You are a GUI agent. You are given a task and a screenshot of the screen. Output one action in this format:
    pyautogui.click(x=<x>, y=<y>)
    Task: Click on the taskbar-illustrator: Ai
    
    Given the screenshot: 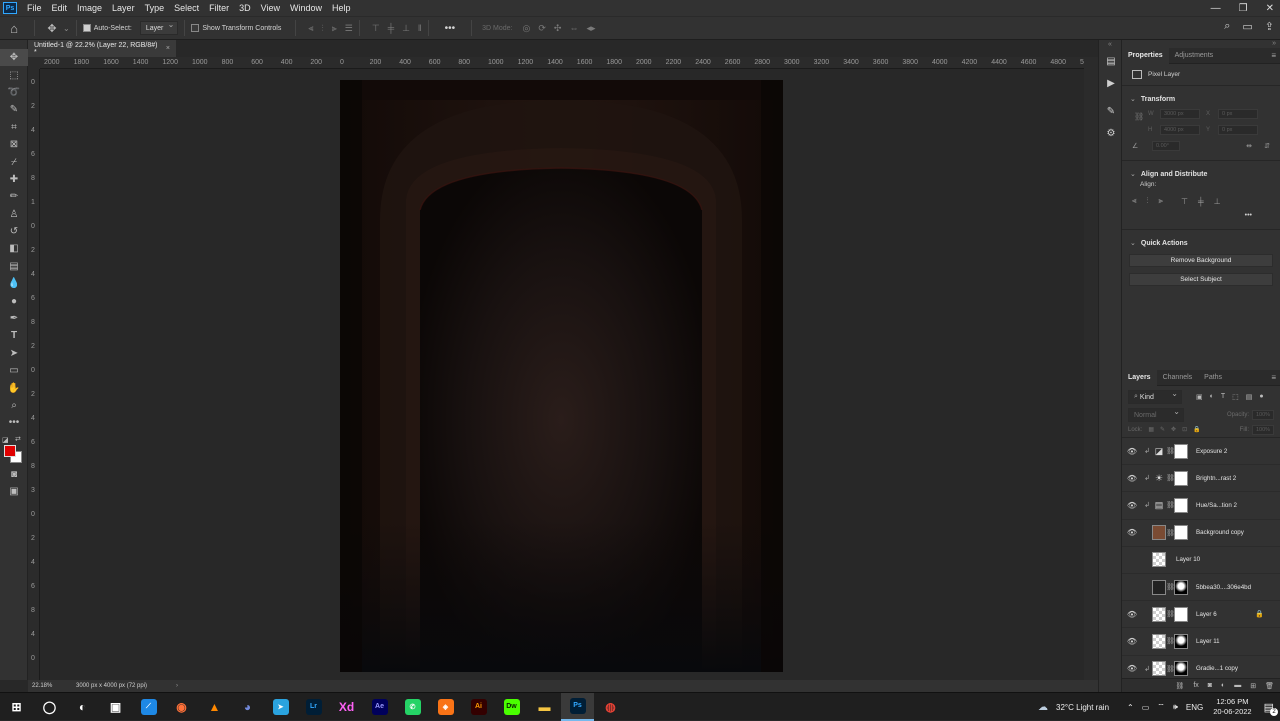 What is the action you would take?
    pyautogui.click(x=478, y=707)
    